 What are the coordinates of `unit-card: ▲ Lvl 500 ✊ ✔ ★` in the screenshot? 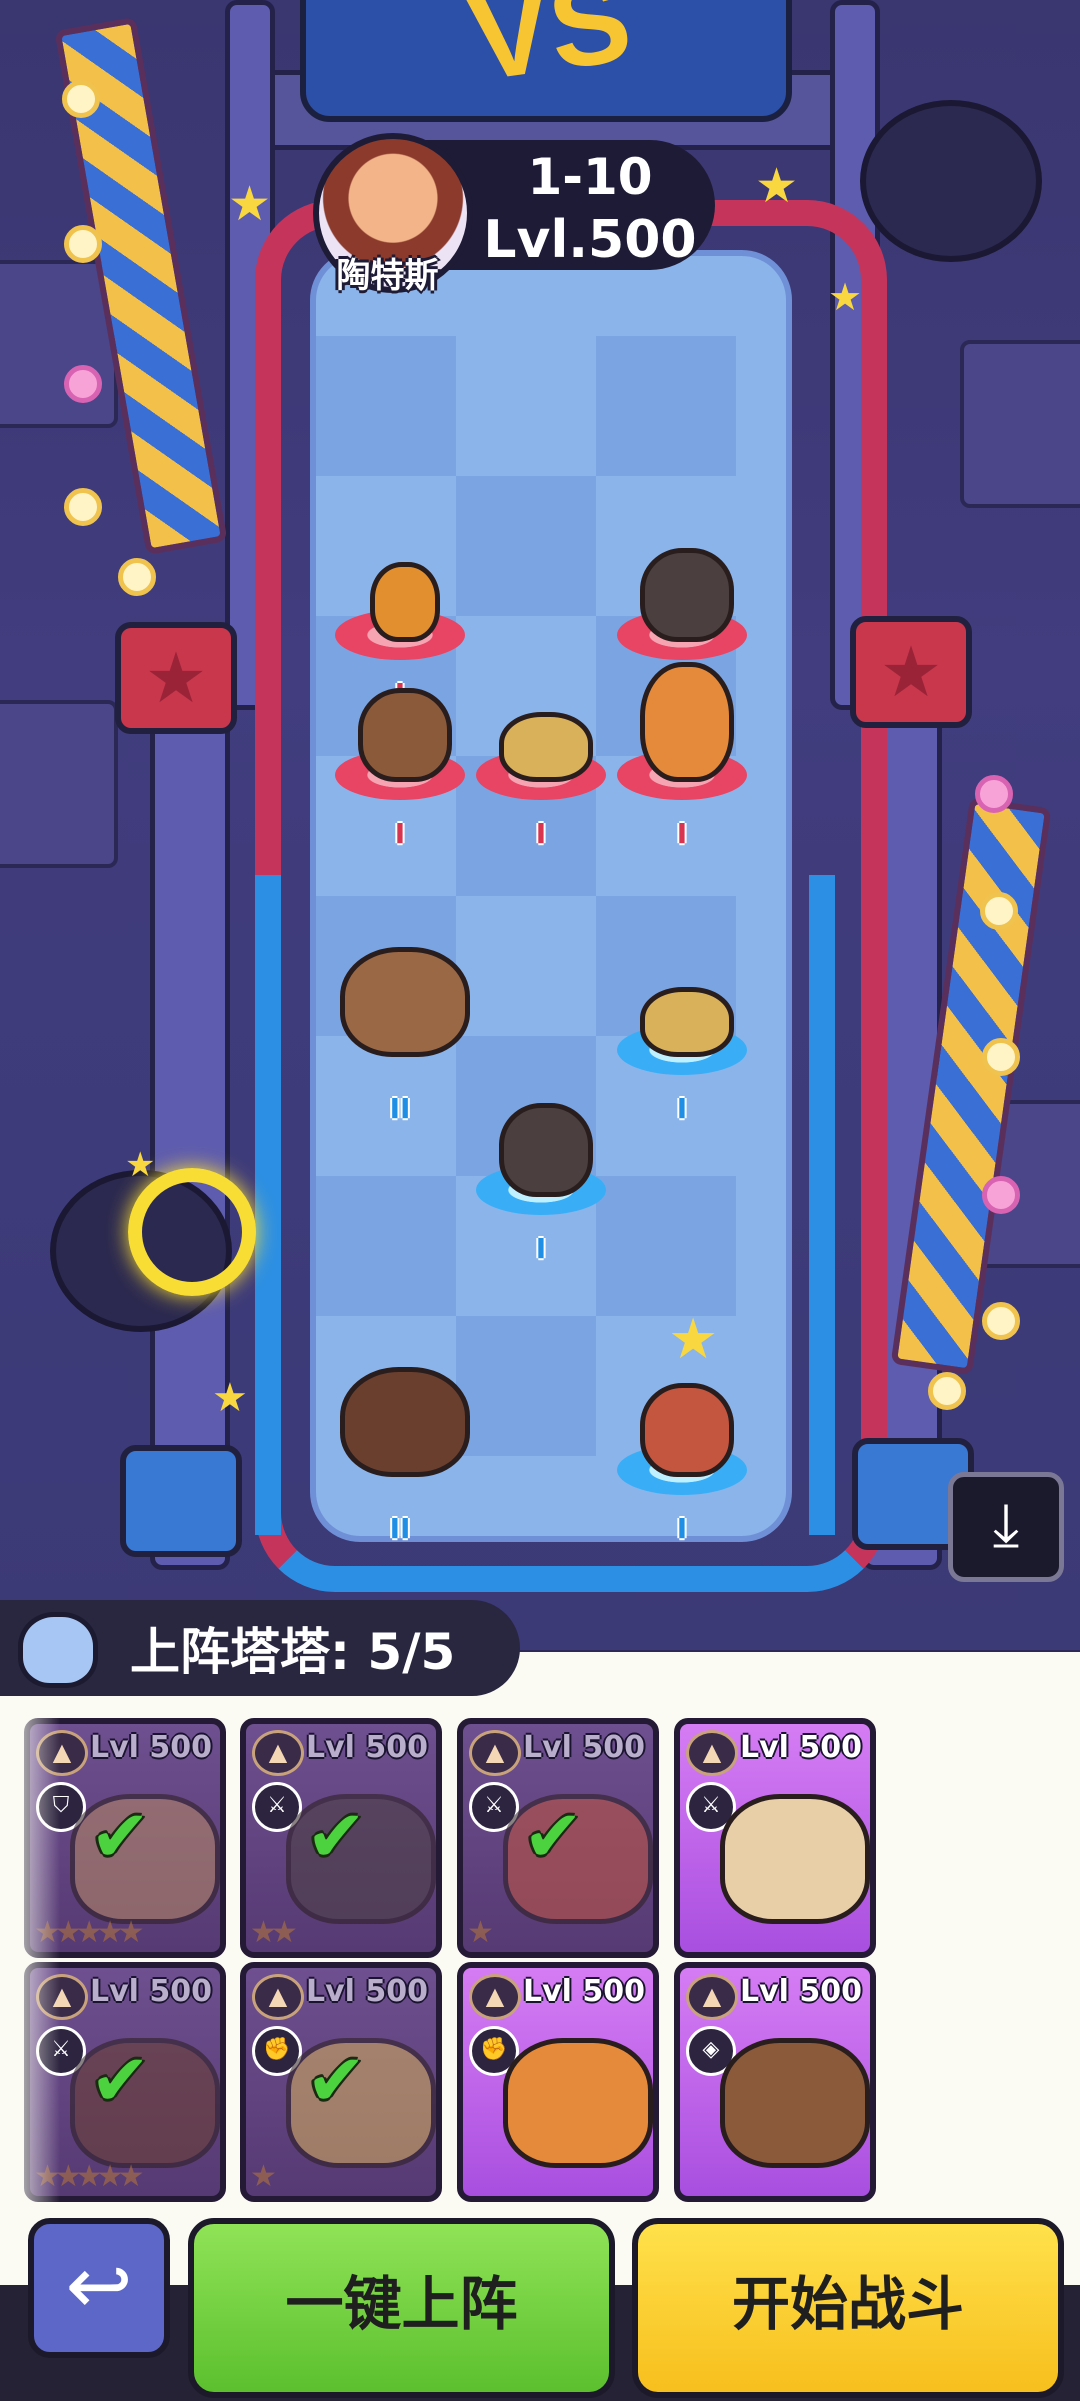 It's located at (341, 2082).